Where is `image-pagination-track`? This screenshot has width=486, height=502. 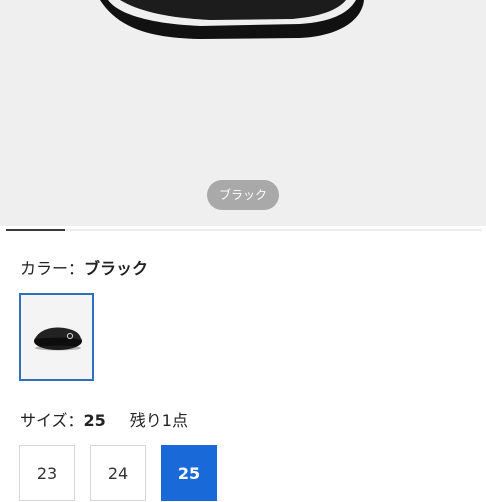
image-pagination-track is located at coordinates (244, 230).